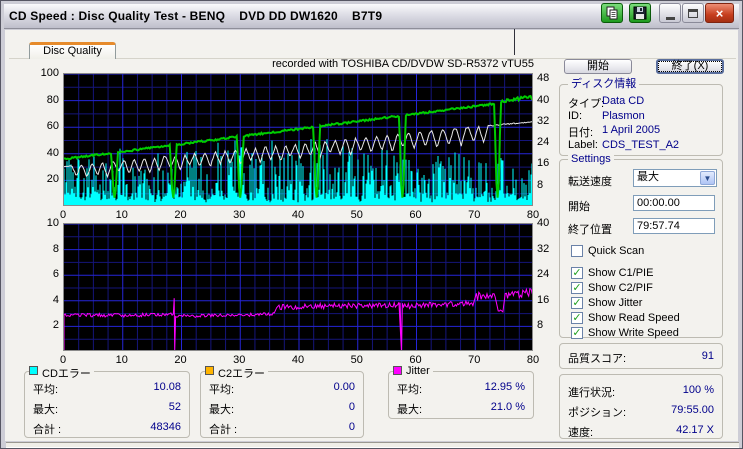 This screenshot has width=743, height=449. I want to click on x-axis-tick: 40, so click(298, 360).